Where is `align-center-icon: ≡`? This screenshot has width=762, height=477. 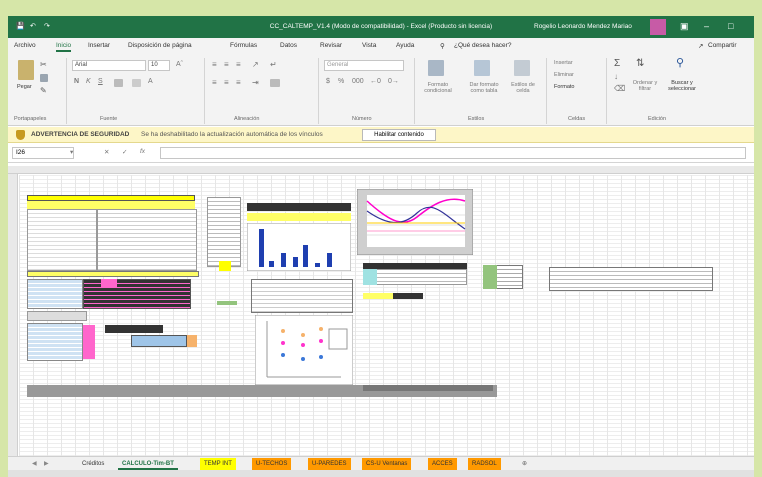 align-center-icon: ≡ is located at coordinates (226, 82).